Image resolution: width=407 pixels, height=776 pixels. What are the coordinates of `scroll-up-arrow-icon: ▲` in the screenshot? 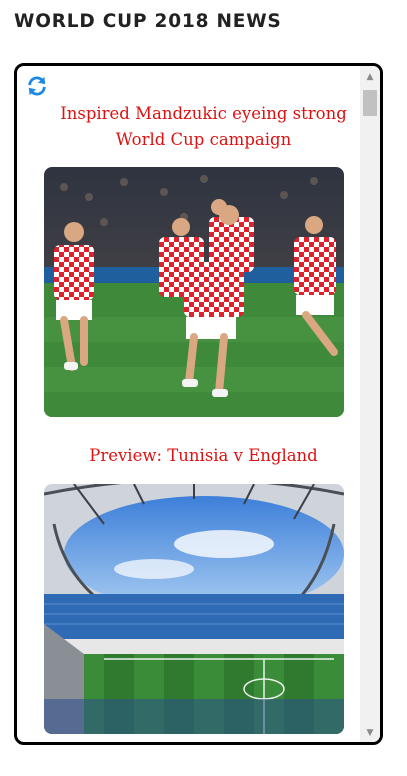 It's located at (370, 77).